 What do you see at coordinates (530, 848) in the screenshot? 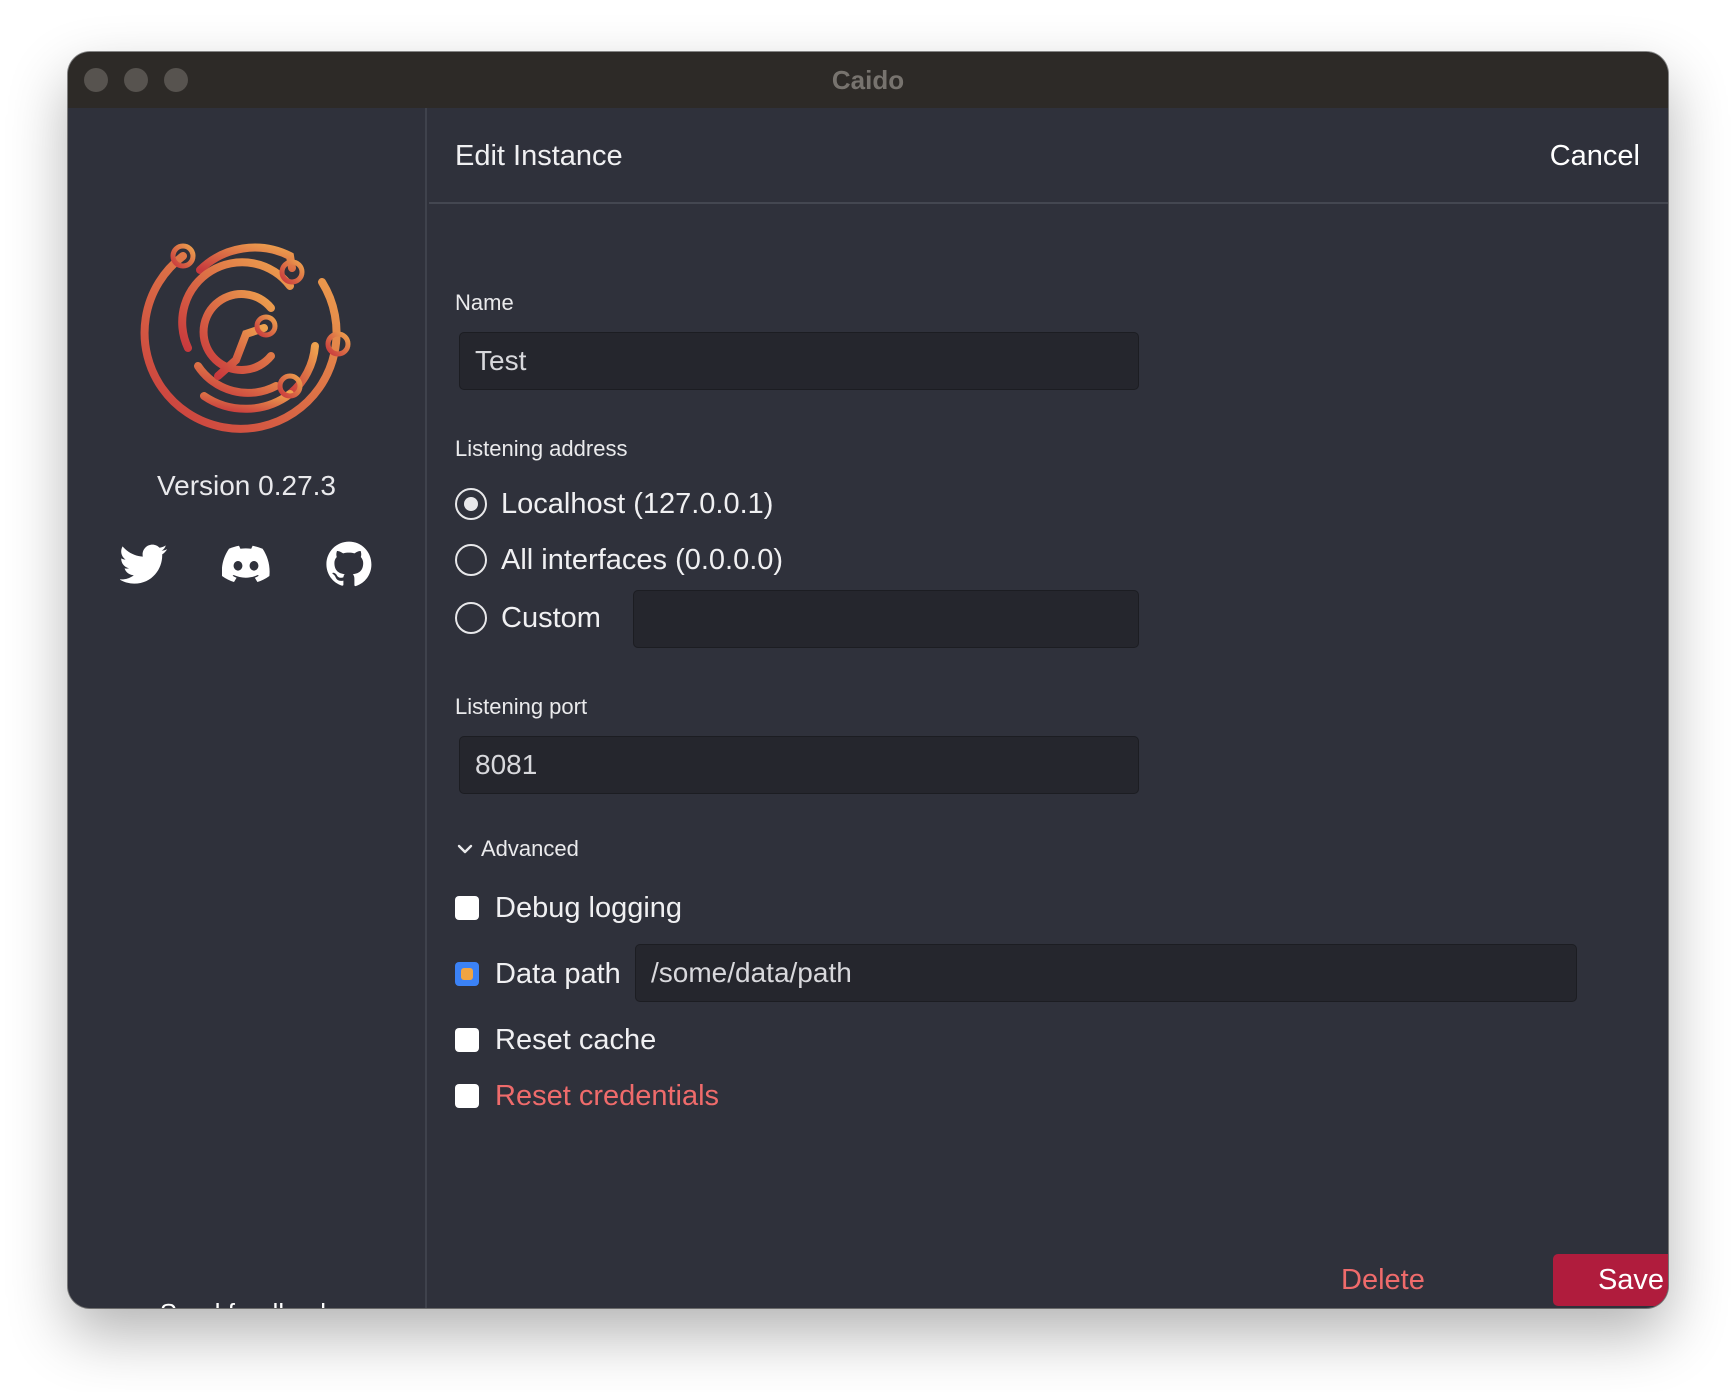
I see `advanced-label: Advanced` at bounding box center [530, 848].